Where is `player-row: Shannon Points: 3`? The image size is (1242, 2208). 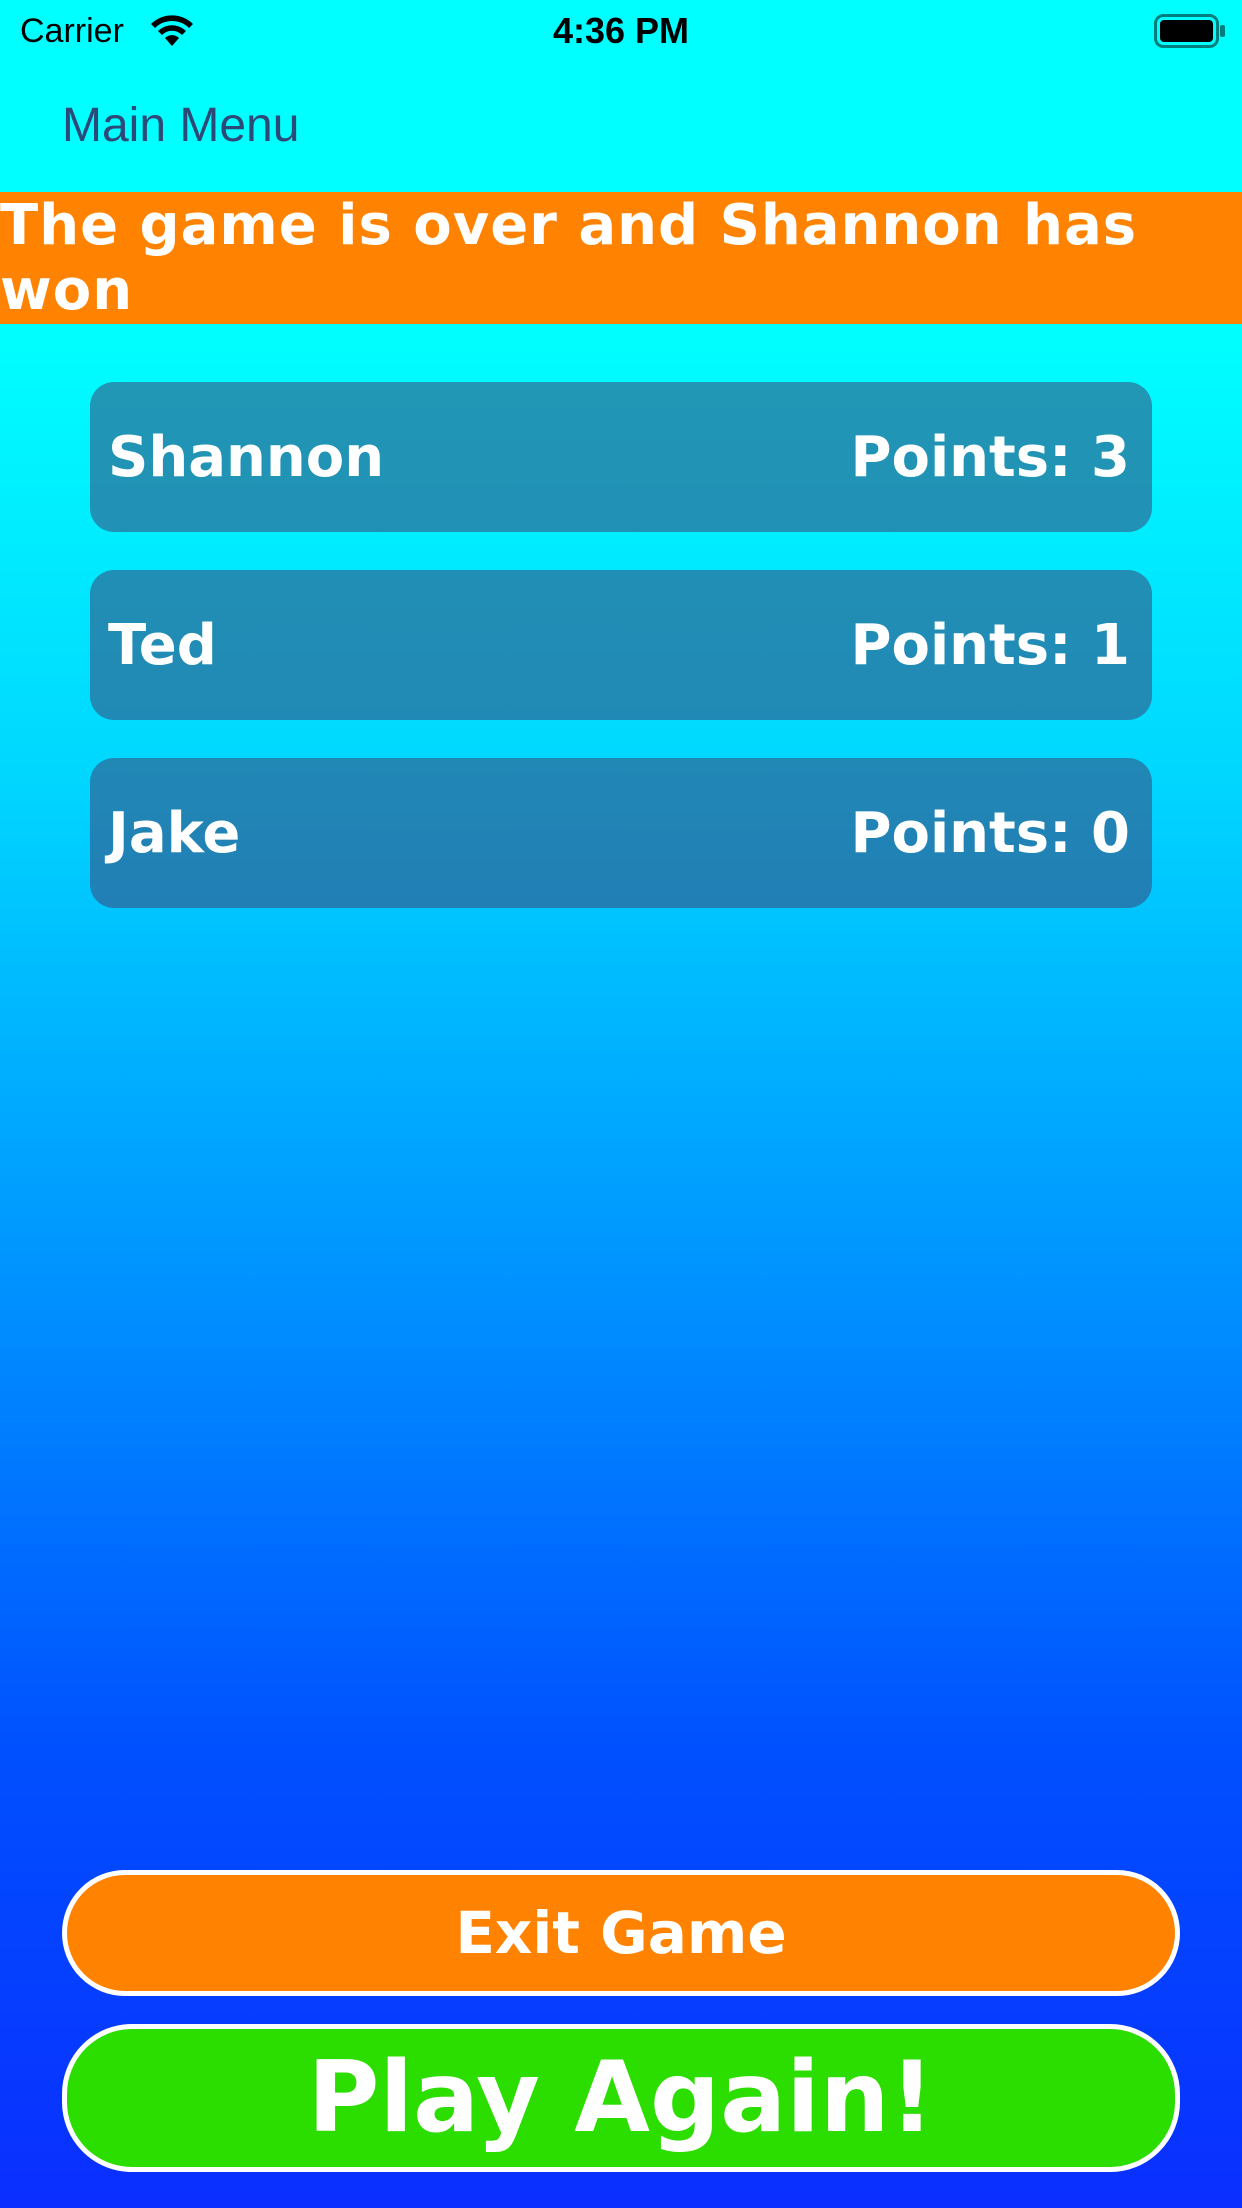 player-row: Shannon Points: 3 is located at coordinates (621, 457).